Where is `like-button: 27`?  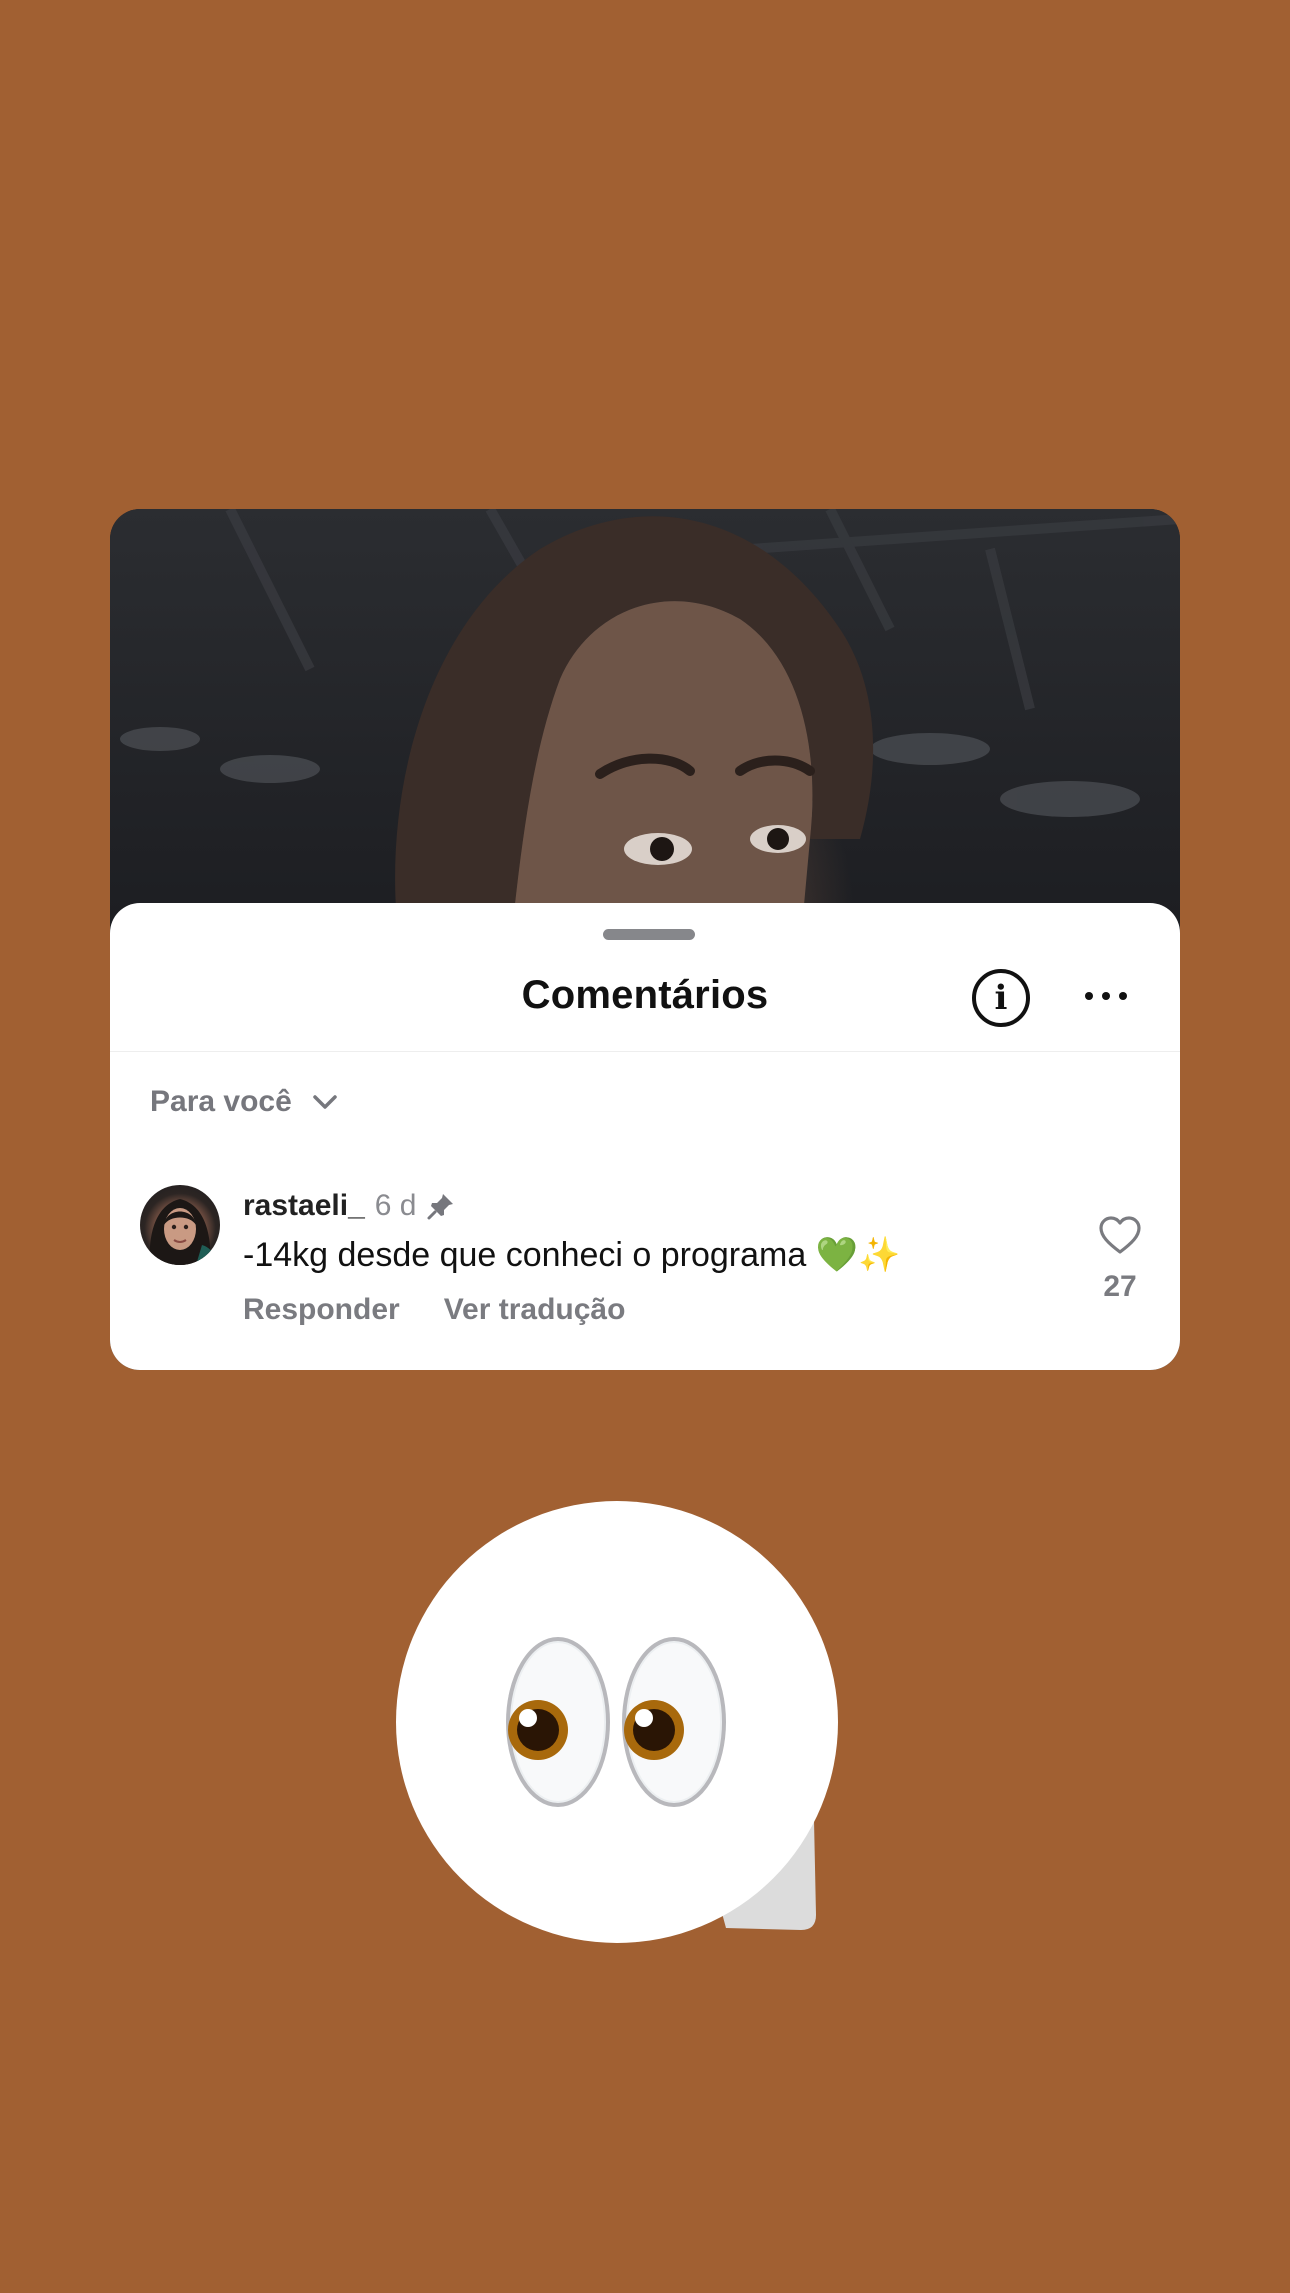 like-button: 27 is located at coordinates (1120, 1259).